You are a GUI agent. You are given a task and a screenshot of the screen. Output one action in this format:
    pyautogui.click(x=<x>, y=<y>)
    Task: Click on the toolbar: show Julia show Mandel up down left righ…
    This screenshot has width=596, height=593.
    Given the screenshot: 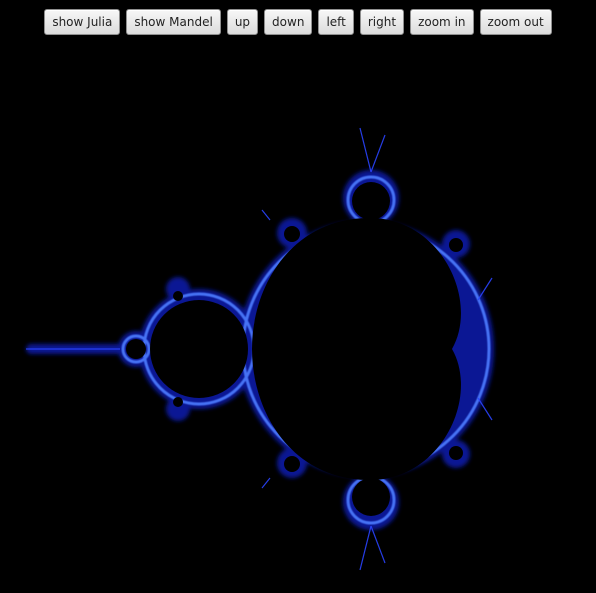 What is the action you would take?
    pyautogui.click(x=298, y=22)
    